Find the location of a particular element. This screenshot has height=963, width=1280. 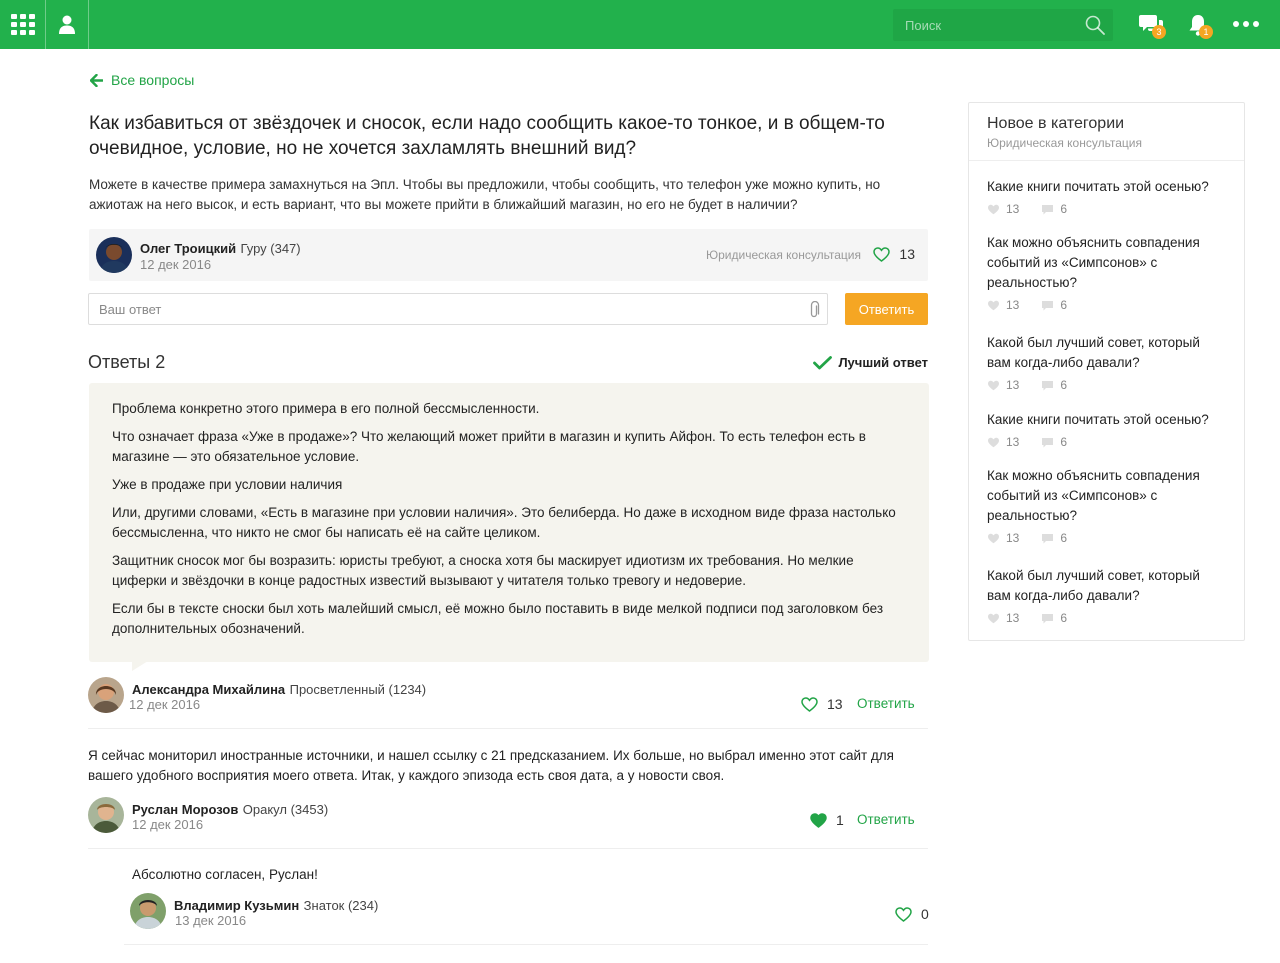

apps-grid-icon is located at coordinates (23, 24).